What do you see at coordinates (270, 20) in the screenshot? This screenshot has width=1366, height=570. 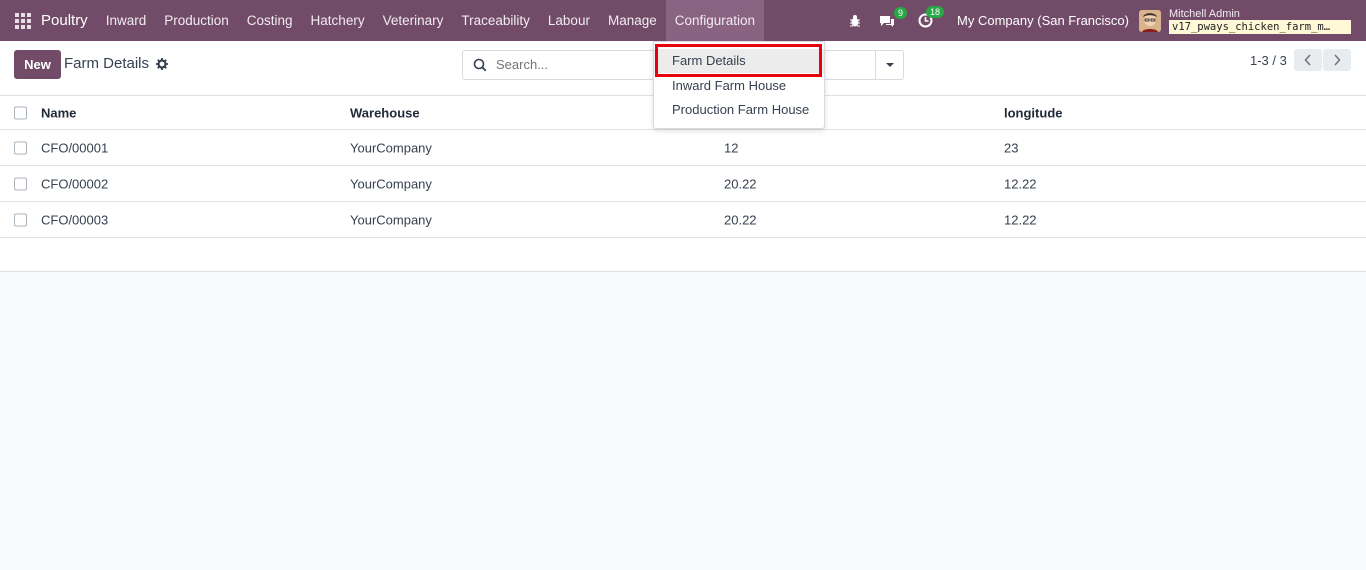 I see `menu-costing: Costing` at bounding box center [270, 20].